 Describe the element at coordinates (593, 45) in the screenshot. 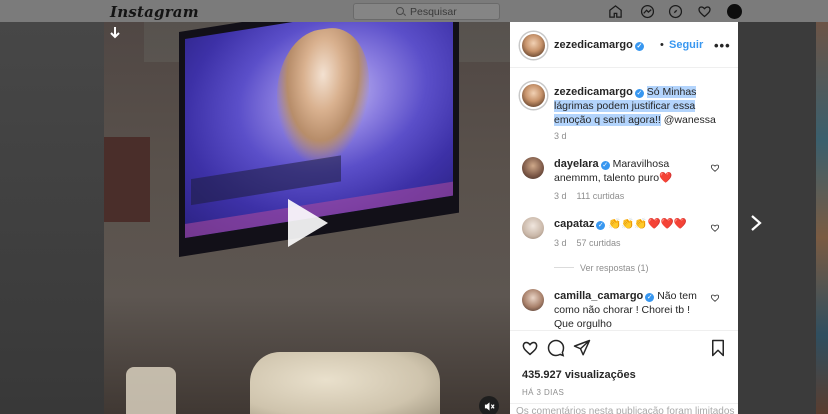

I see `author-username-text: zezedicamargo` at that location.